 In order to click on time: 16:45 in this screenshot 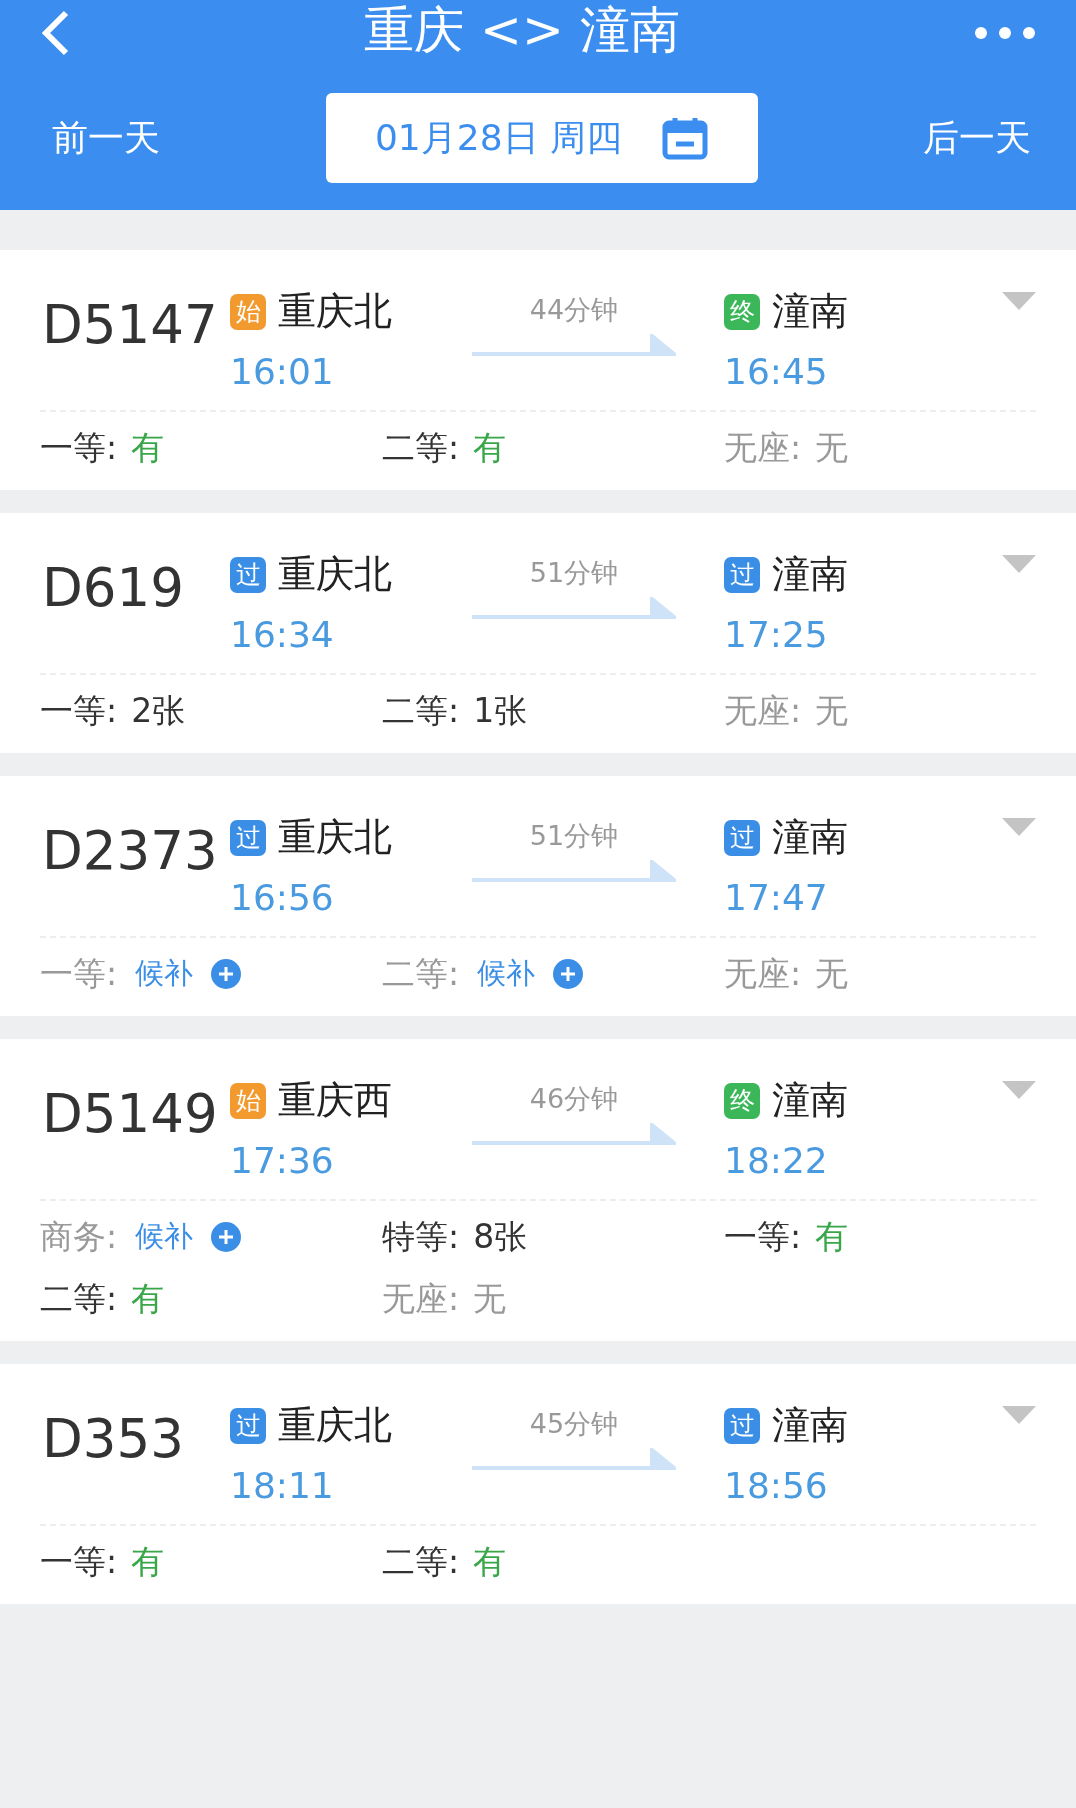, I will do `click(776, 371)`.